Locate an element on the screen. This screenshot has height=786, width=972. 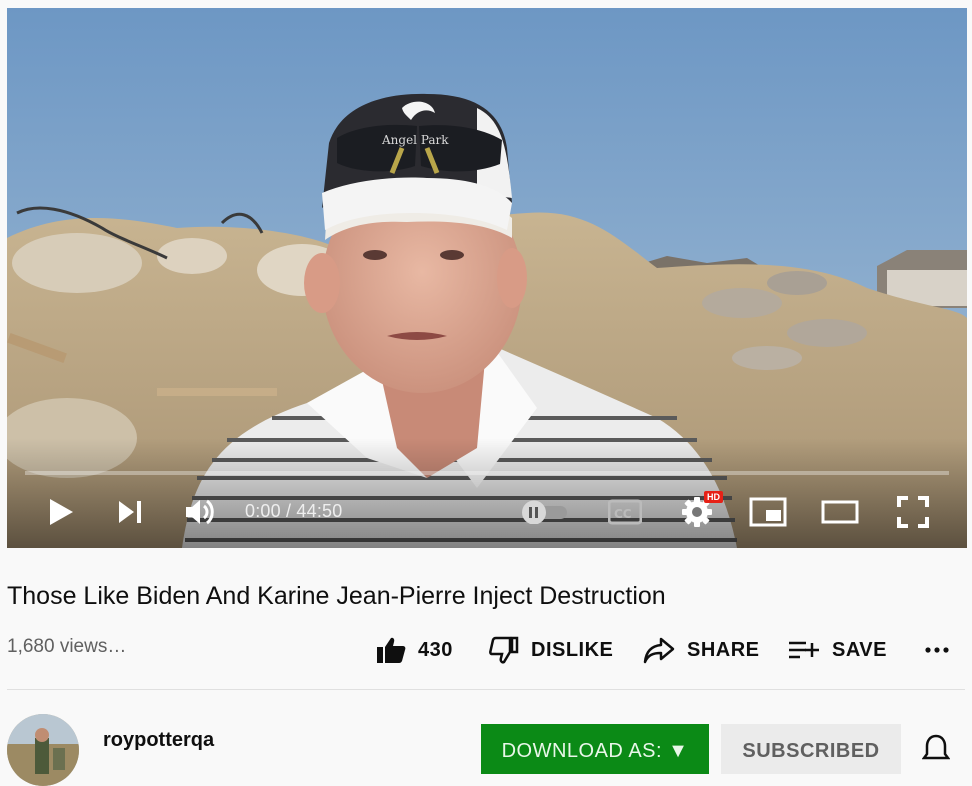
channel-avatar is located at coordinates (43, 750).